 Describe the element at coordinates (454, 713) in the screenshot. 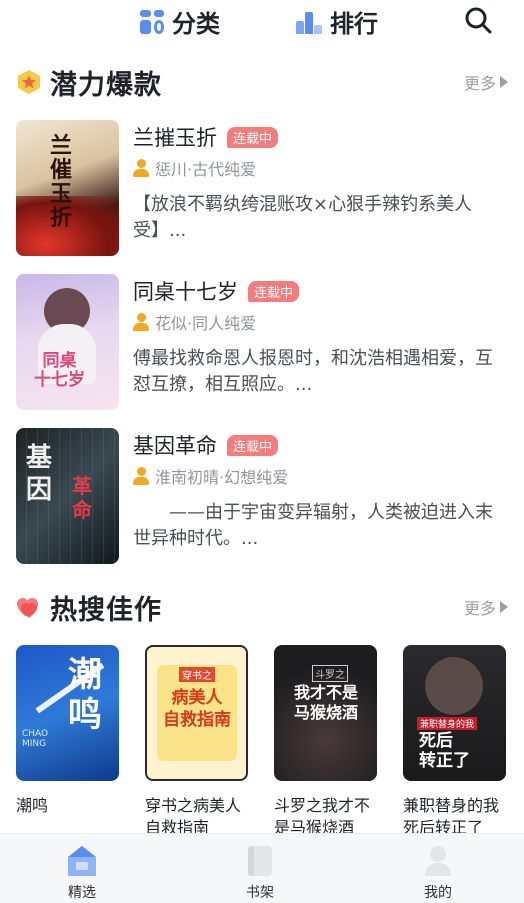

I see `book-cover: 兼职替身的我 死后 转正了` at that location.